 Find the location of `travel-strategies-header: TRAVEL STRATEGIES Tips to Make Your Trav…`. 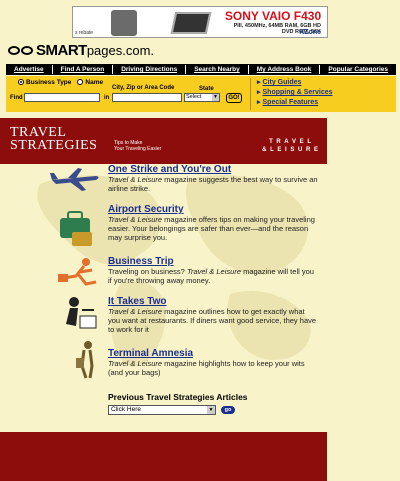

travel-strategies-header: TRAVEL STRATEGIES Tips to Make Your Trav… is located at coordinates (163, 141).